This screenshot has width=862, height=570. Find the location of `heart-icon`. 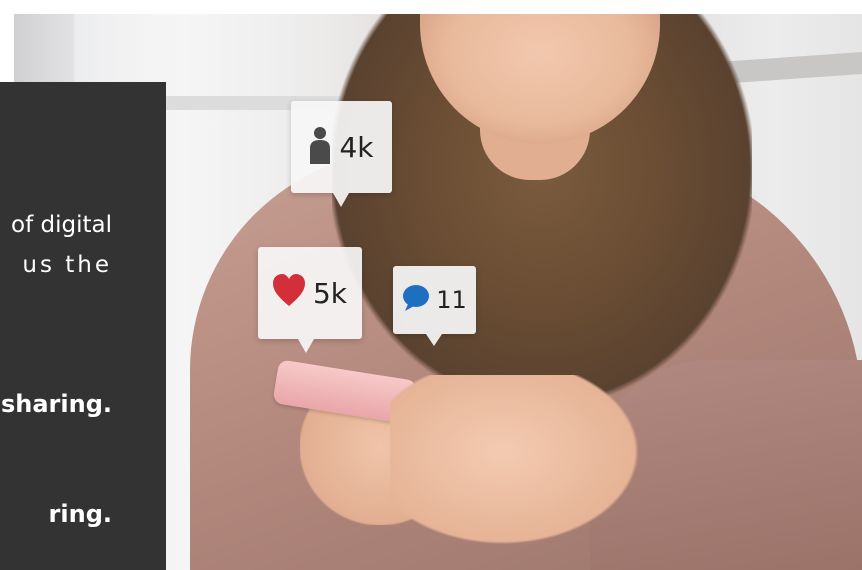

heart-icon is located at coordinates (288, 293).